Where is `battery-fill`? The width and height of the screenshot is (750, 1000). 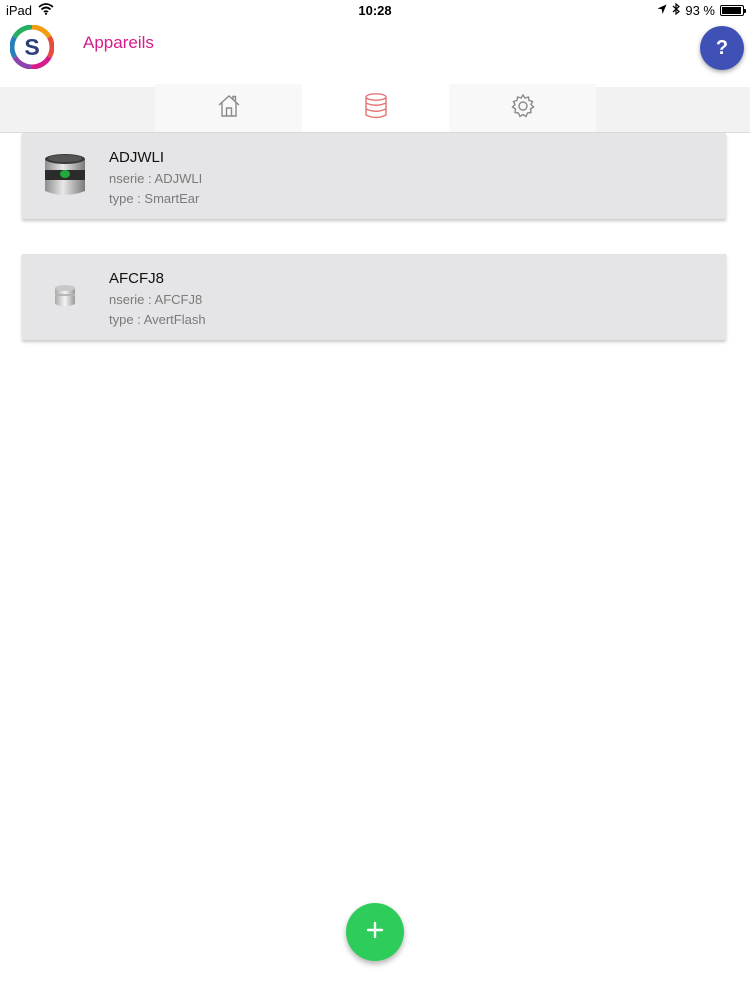 battery-fill is located at coordinates (731, 10).